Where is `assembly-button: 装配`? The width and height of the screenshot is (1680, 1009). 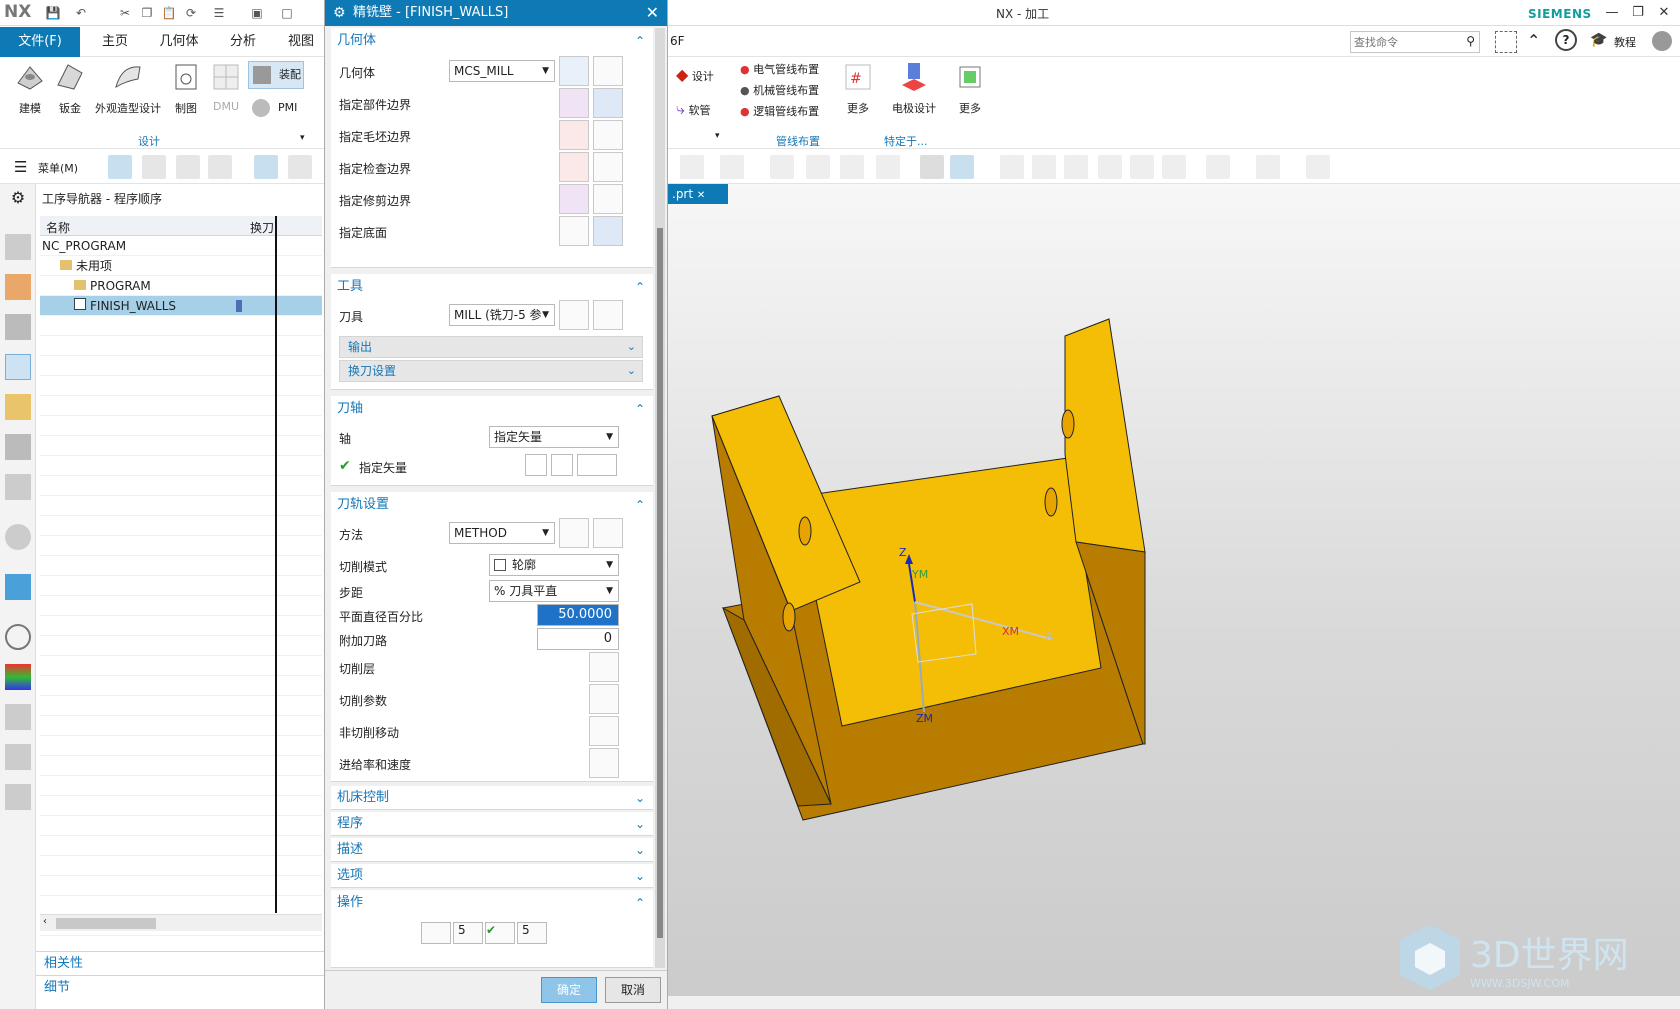 assembly-button: 装配 is located at coordinates (276, 75).